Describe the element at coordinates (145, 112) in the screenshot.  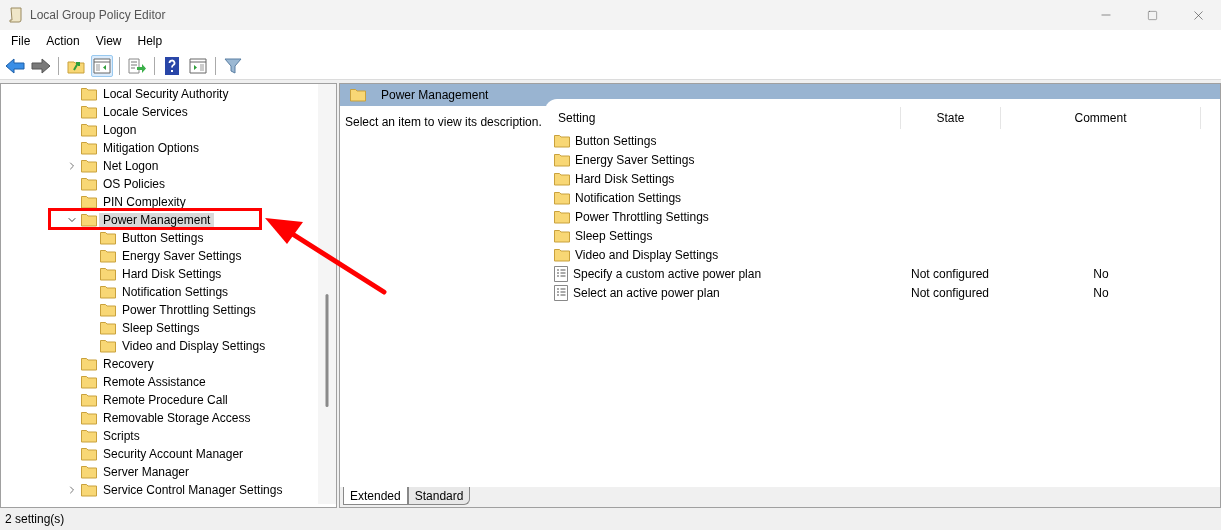
I see `tree-item: Locale Services` at that location.